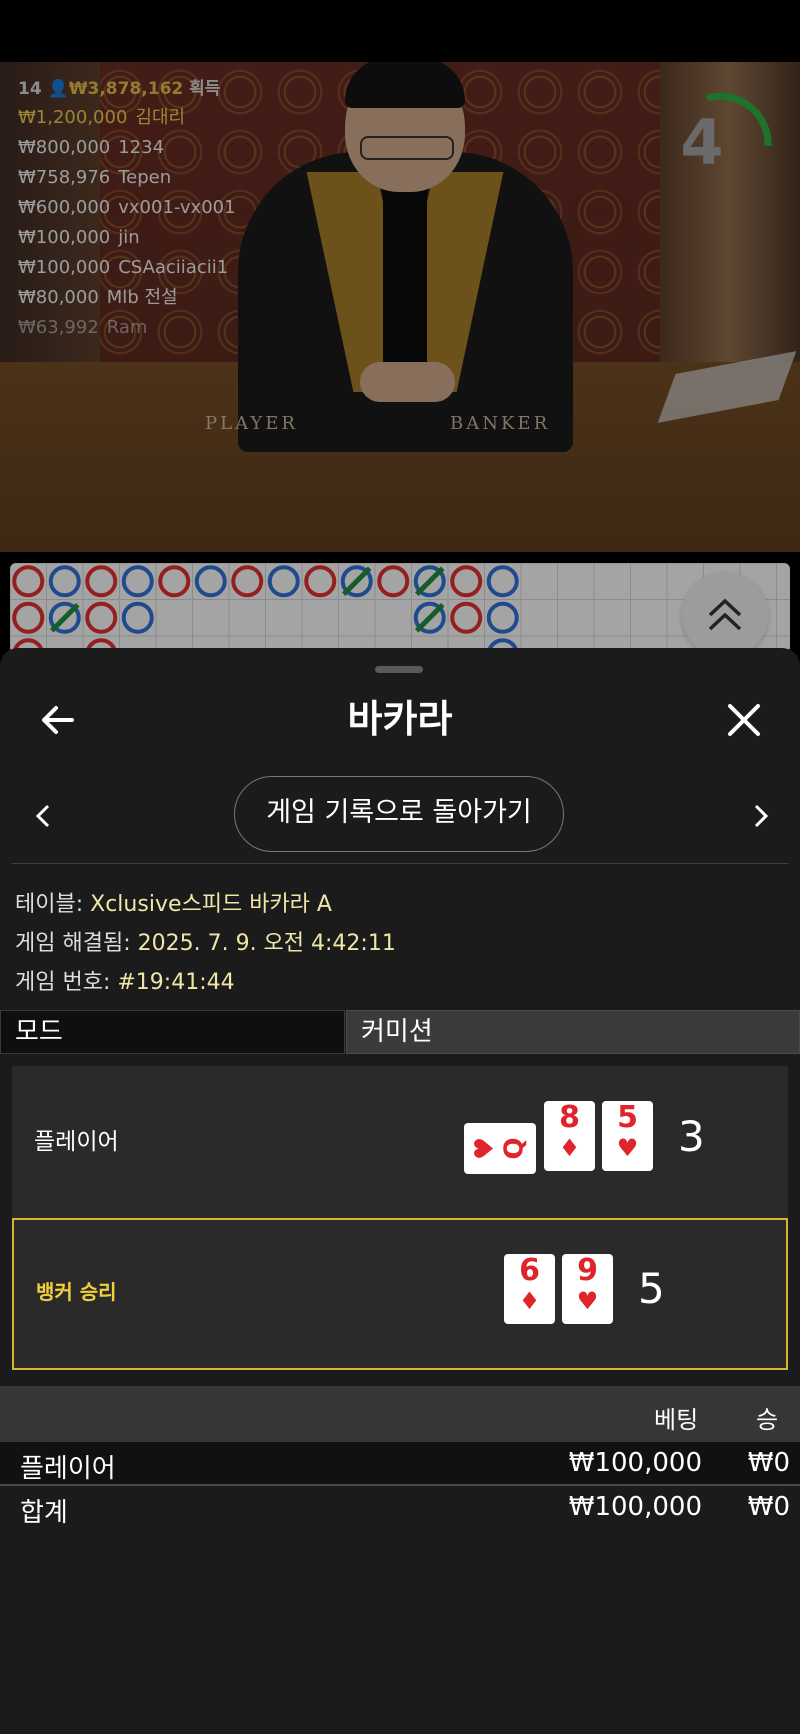  Describe the element at coordinates (400, 1294) in the screenshot. I see `banker-result: 뱅커 승리 6 ♦ 9 ♥ 5` at that location.